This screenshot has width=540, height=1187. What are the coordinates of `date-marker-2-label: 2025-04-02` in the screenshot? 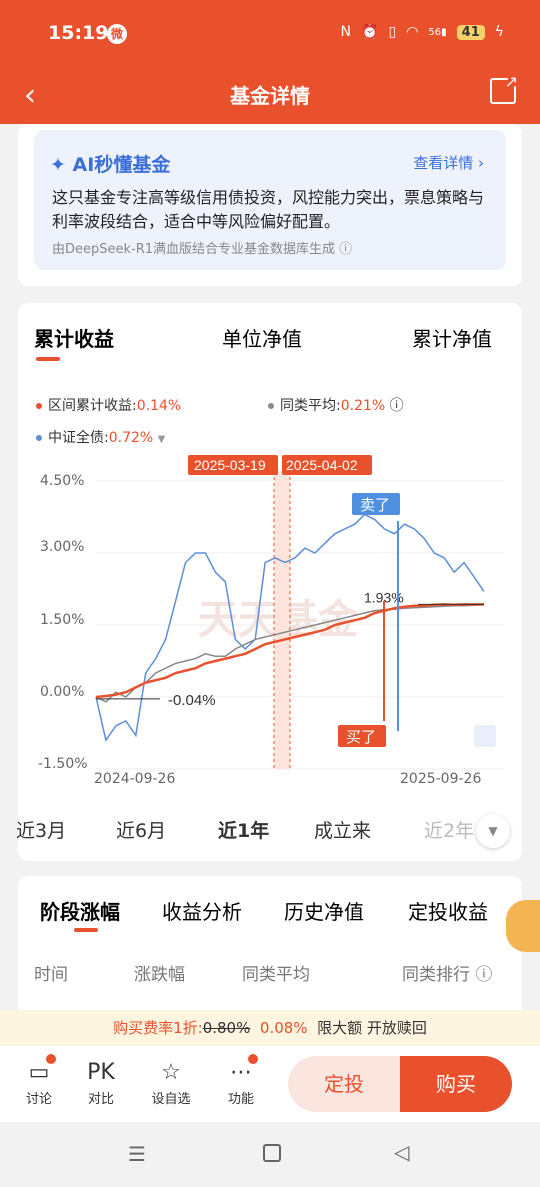 It's located at (322, 465).